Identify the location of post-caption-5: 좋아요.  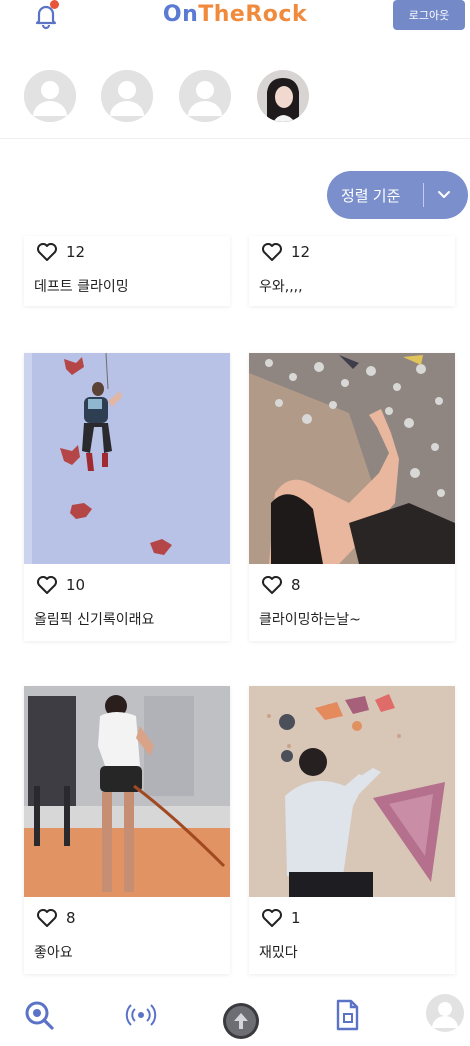
(53, 953).